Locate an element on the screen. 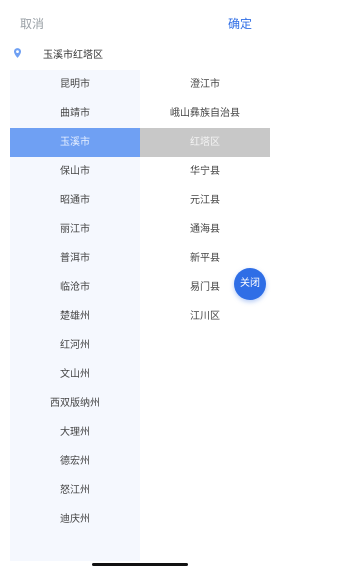 This screenshot has width=340, height=577. district-item: 通海县 is located at coordinates (205, 229).